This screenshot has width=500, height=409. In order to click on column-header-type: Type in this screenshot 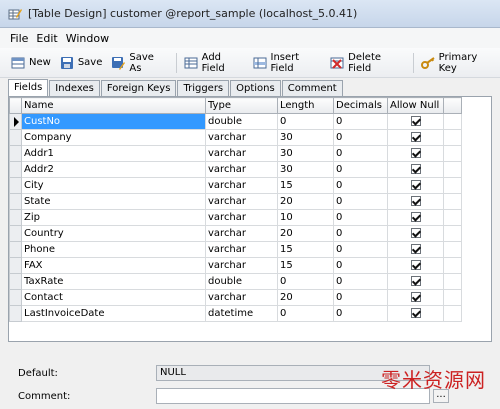, I will do `click(241, 105)`.